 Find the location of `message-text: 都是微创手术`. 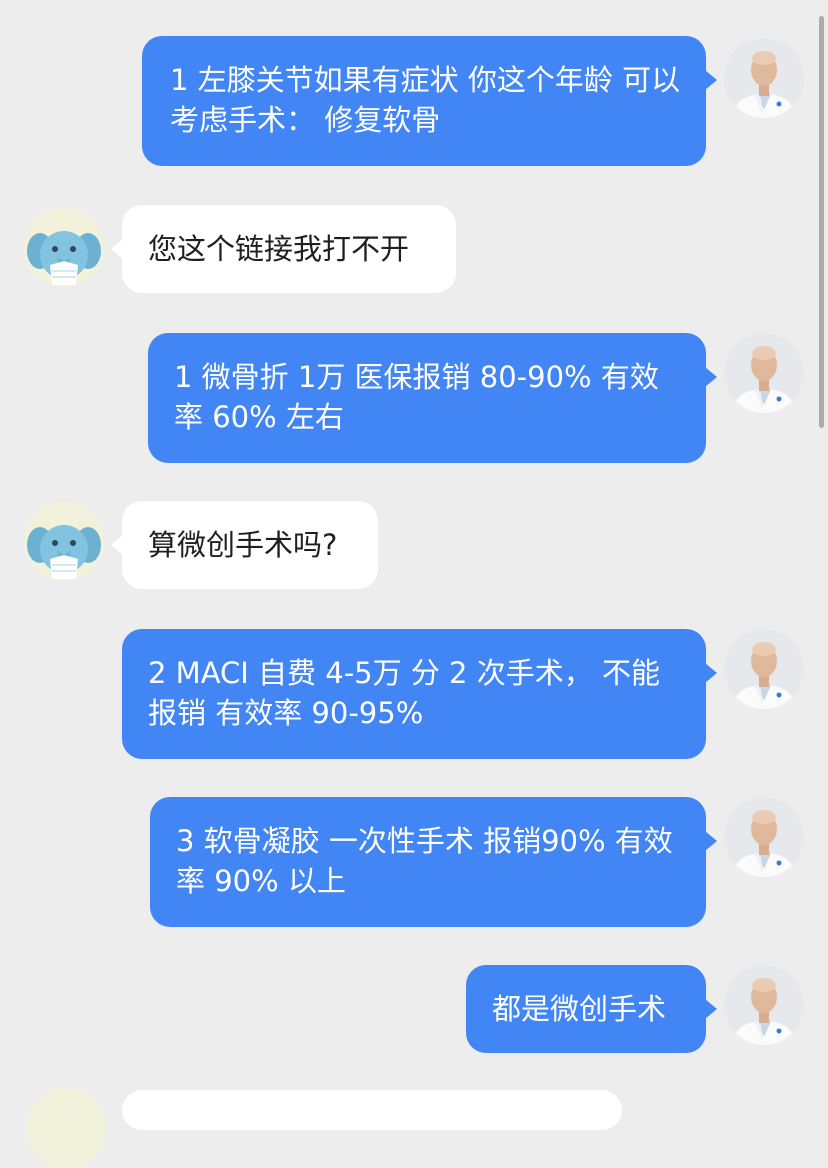

message-text: 都是微创手术 is located at coordinates (579, 1009).